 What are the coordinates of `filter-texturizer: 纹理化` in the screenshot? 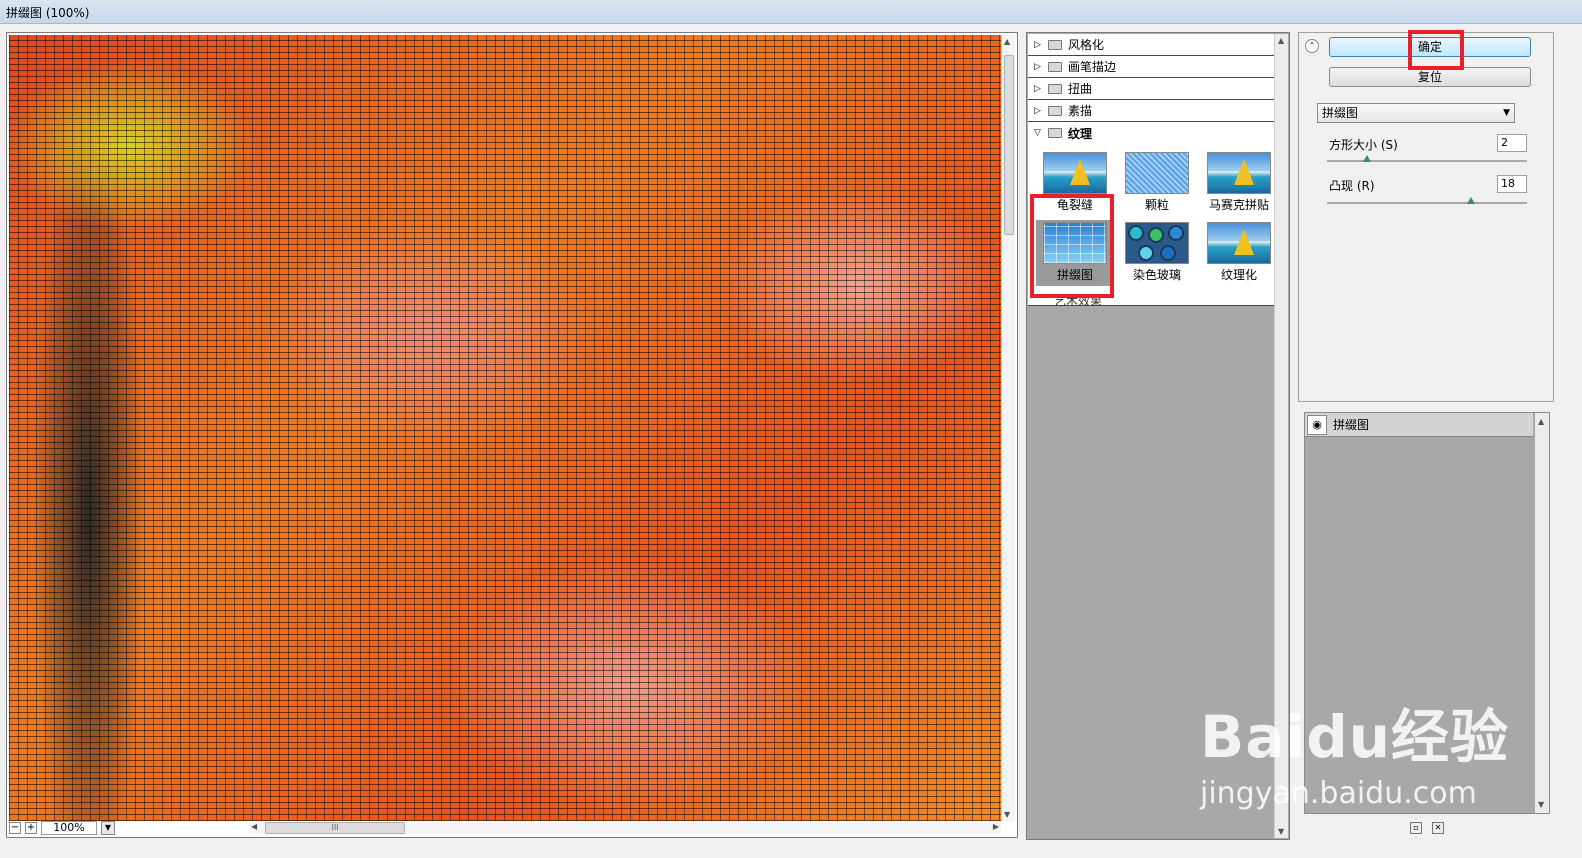 It's located at (1239, 253).